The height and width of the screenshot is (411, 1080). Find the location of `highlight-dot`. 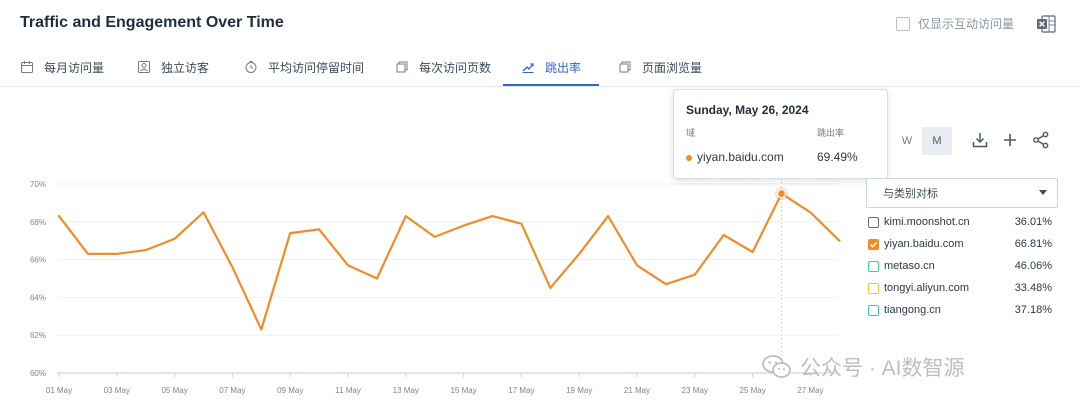

highlight-dot is located at coordinates (781, 193).